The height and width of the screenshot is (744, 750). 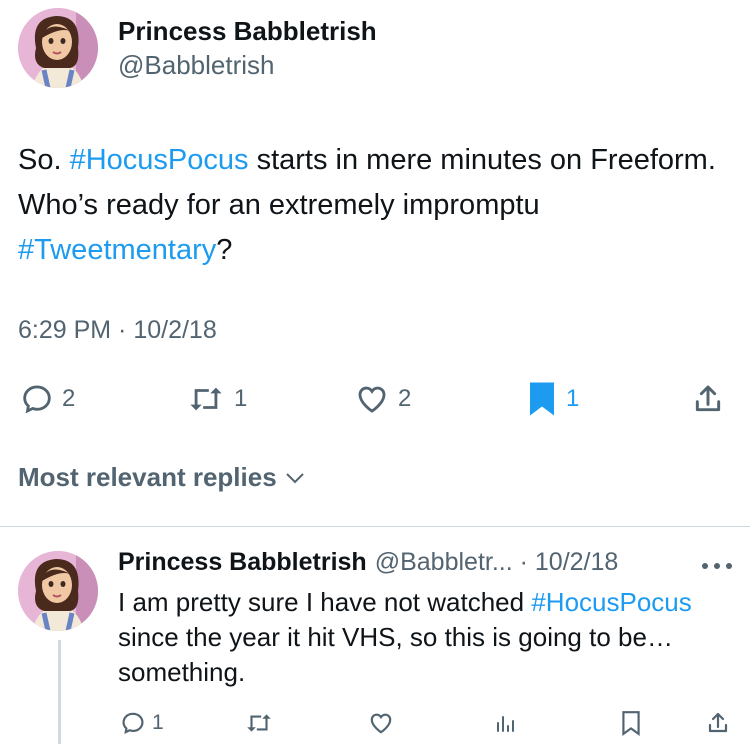 I want to click on retweet-button: 1, so click(x=216, y=399).